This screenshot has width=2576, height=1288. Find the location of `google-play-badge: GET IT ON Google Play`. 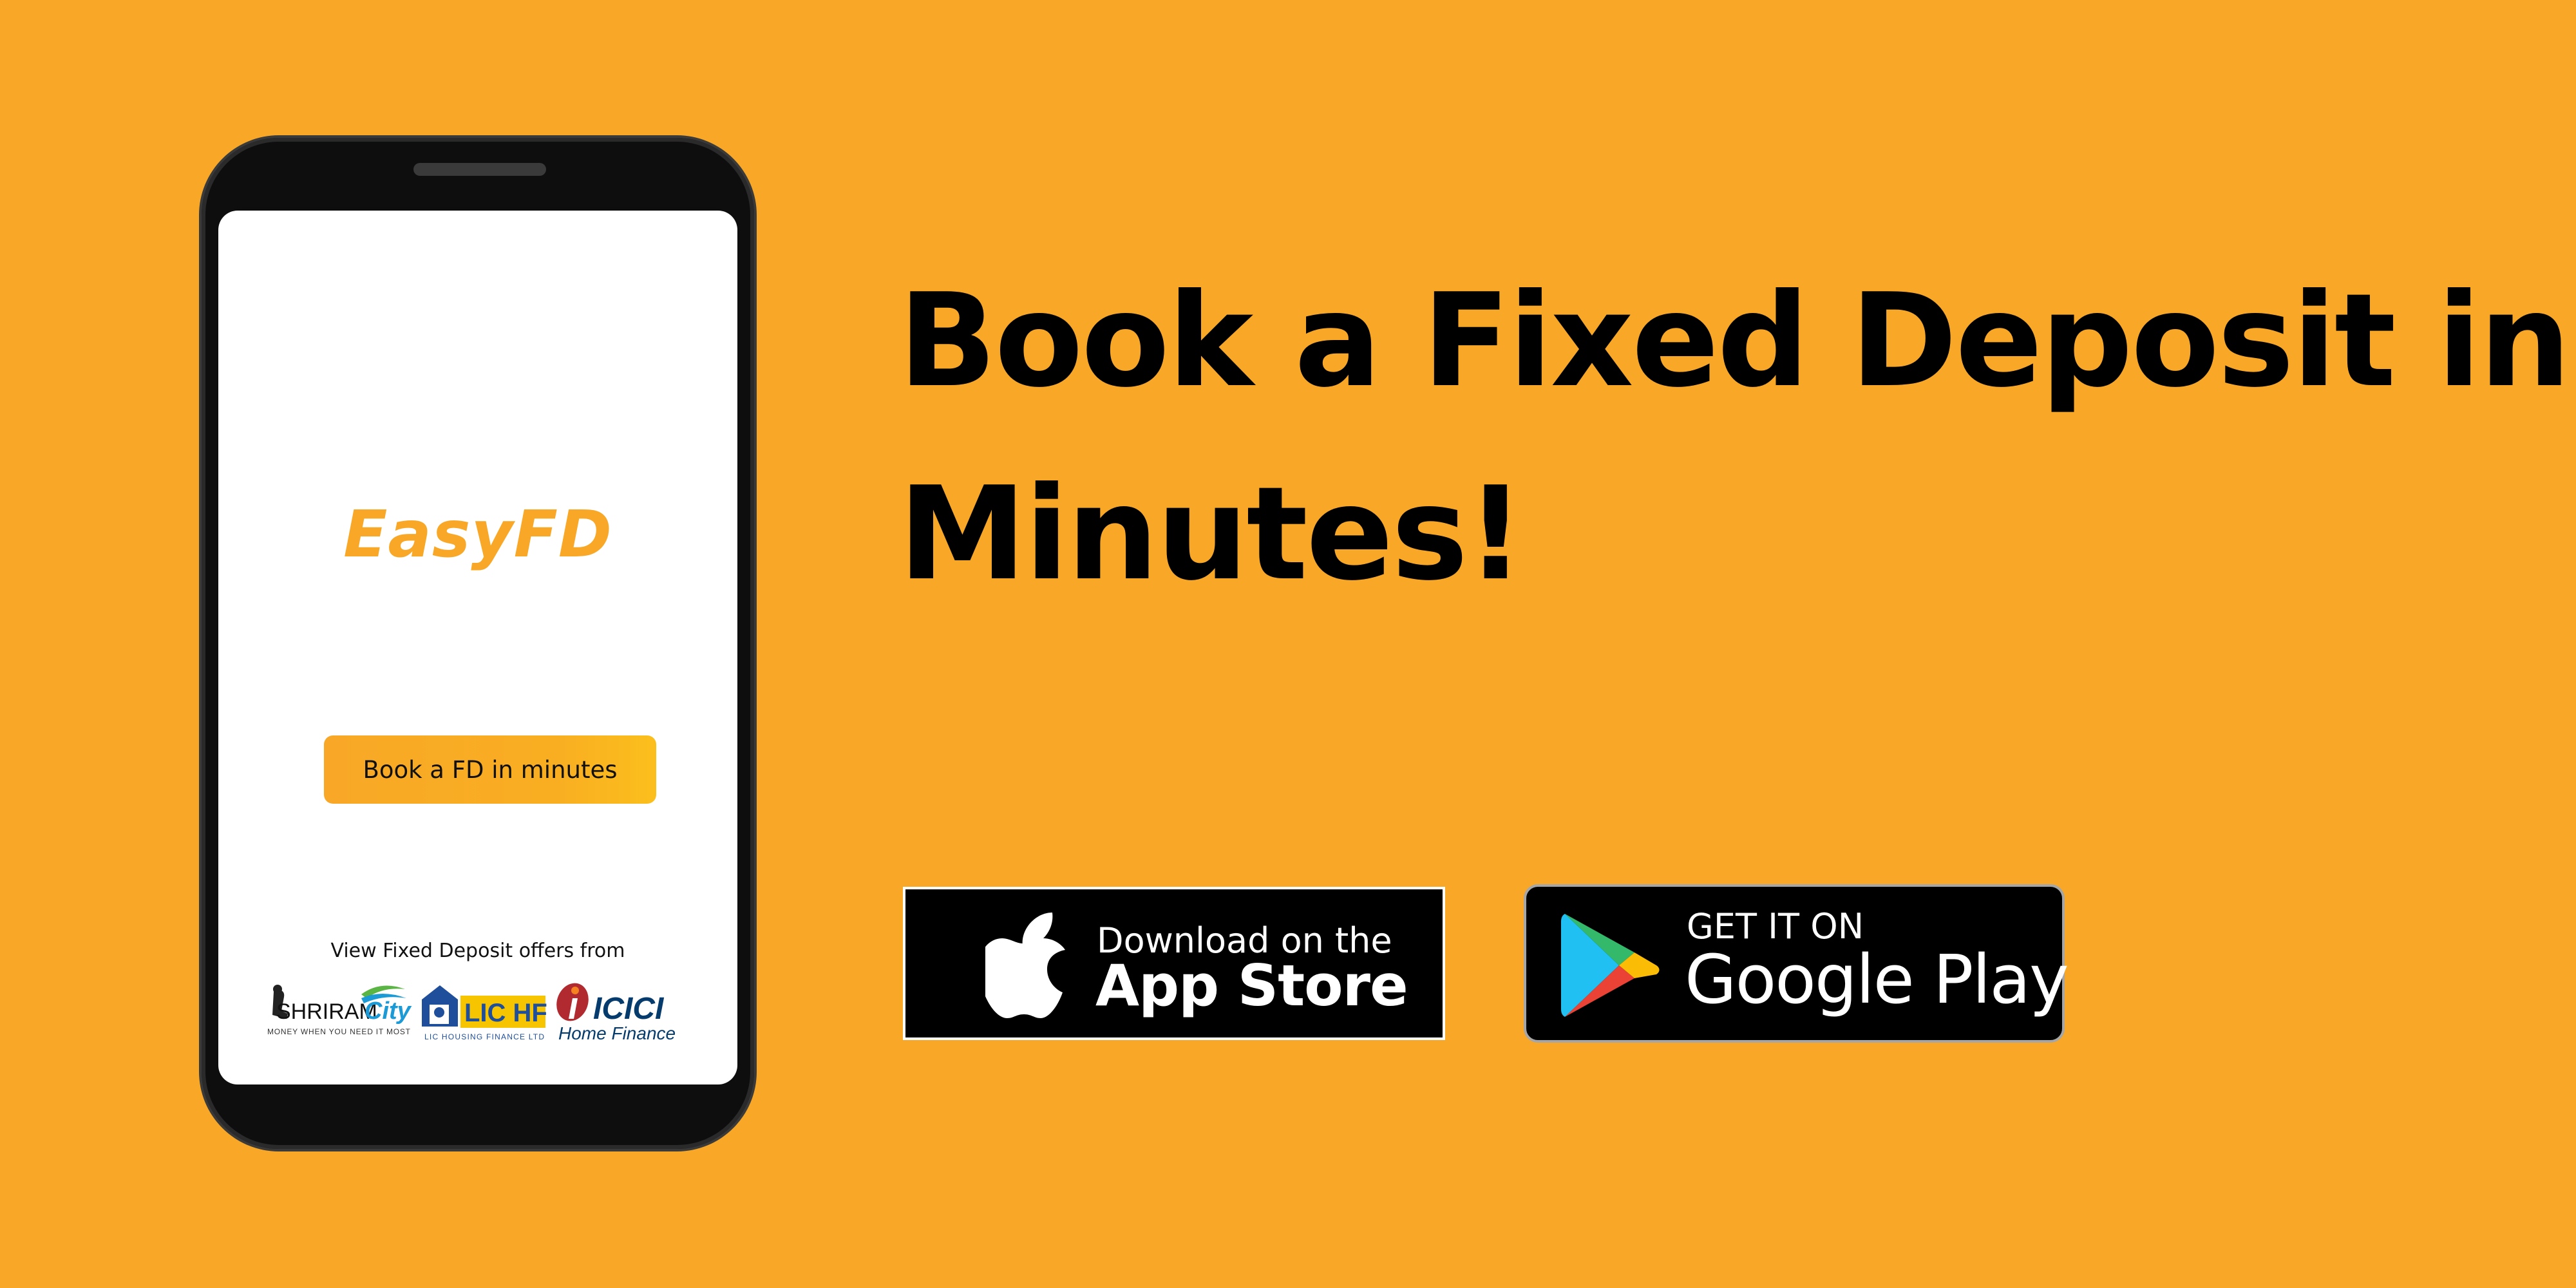

google-play-badge: GET IT ON Google Play is located at coordinates (1797, 964).